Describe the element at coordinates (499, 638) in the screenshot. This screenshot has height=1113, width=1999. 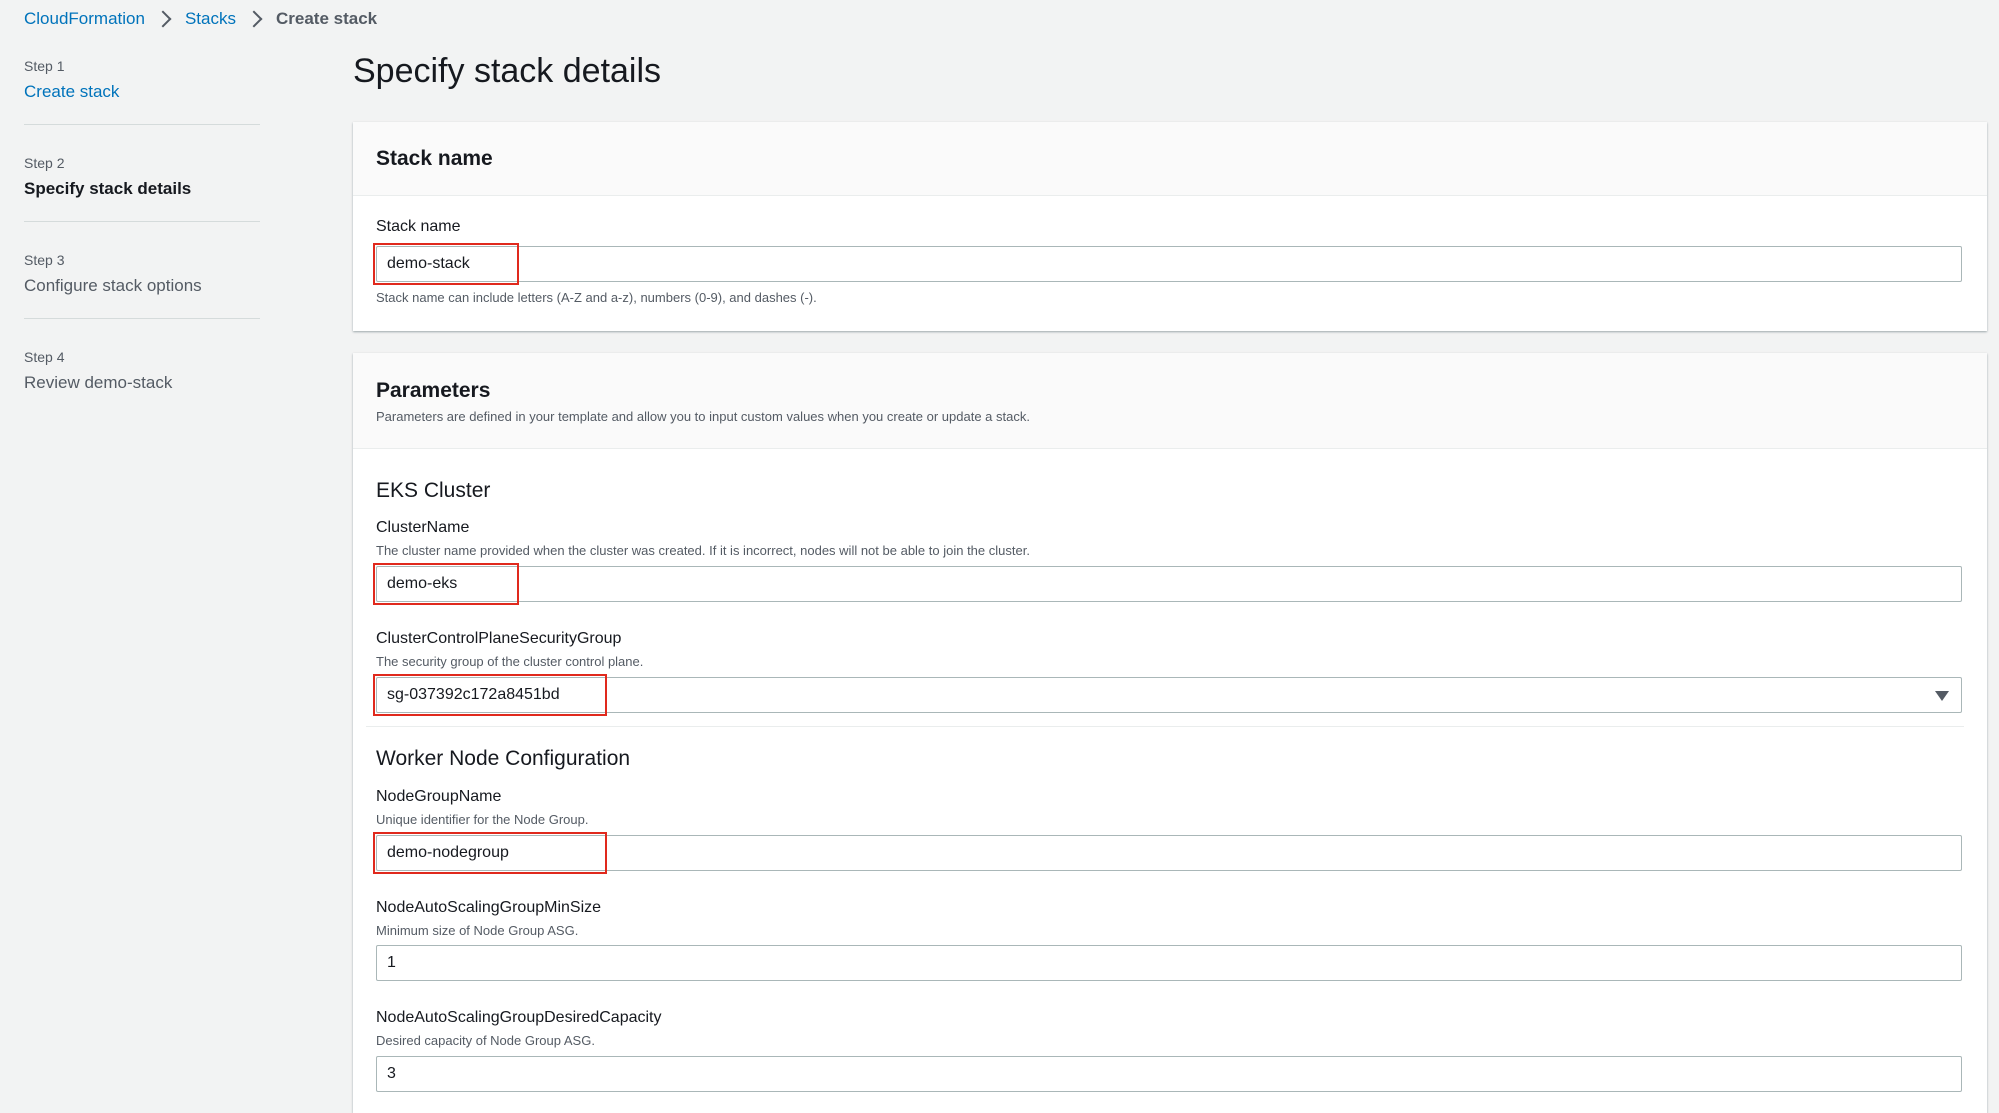
I see `security-group-label: ClusterControlPlaneSecurityGroup` at that location.